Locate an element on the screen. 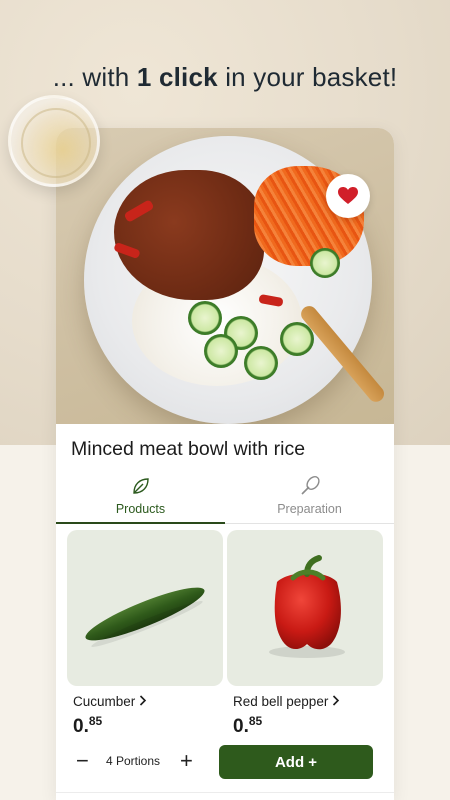  product-card: Cucumber 0.85 is located at coordinates (146, 633).